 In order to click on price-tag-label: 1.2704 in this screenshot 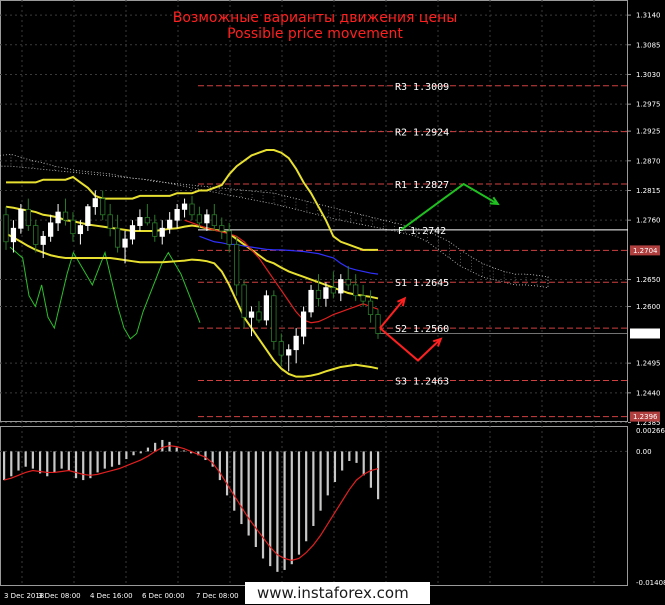, I will do `click(645, 251)`.